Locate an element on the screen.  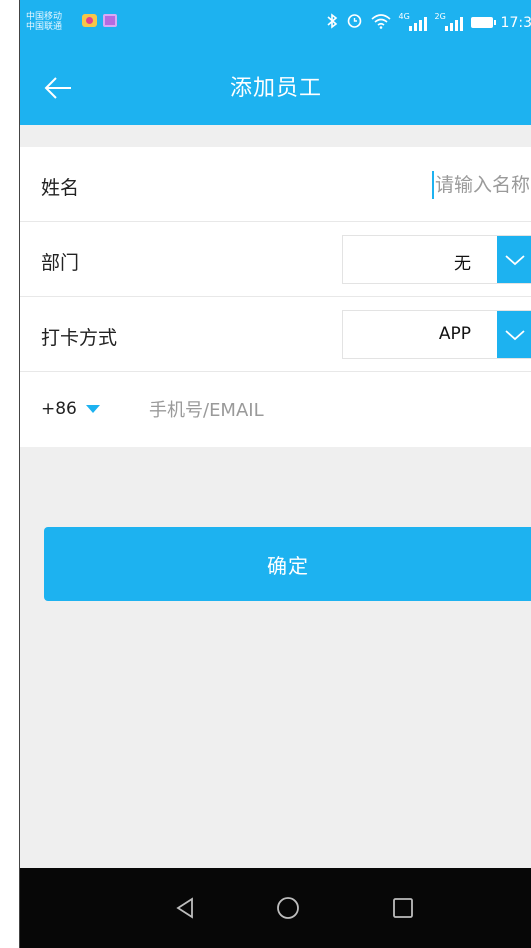
system-navigation-bar is located at coordinates (275, 908).